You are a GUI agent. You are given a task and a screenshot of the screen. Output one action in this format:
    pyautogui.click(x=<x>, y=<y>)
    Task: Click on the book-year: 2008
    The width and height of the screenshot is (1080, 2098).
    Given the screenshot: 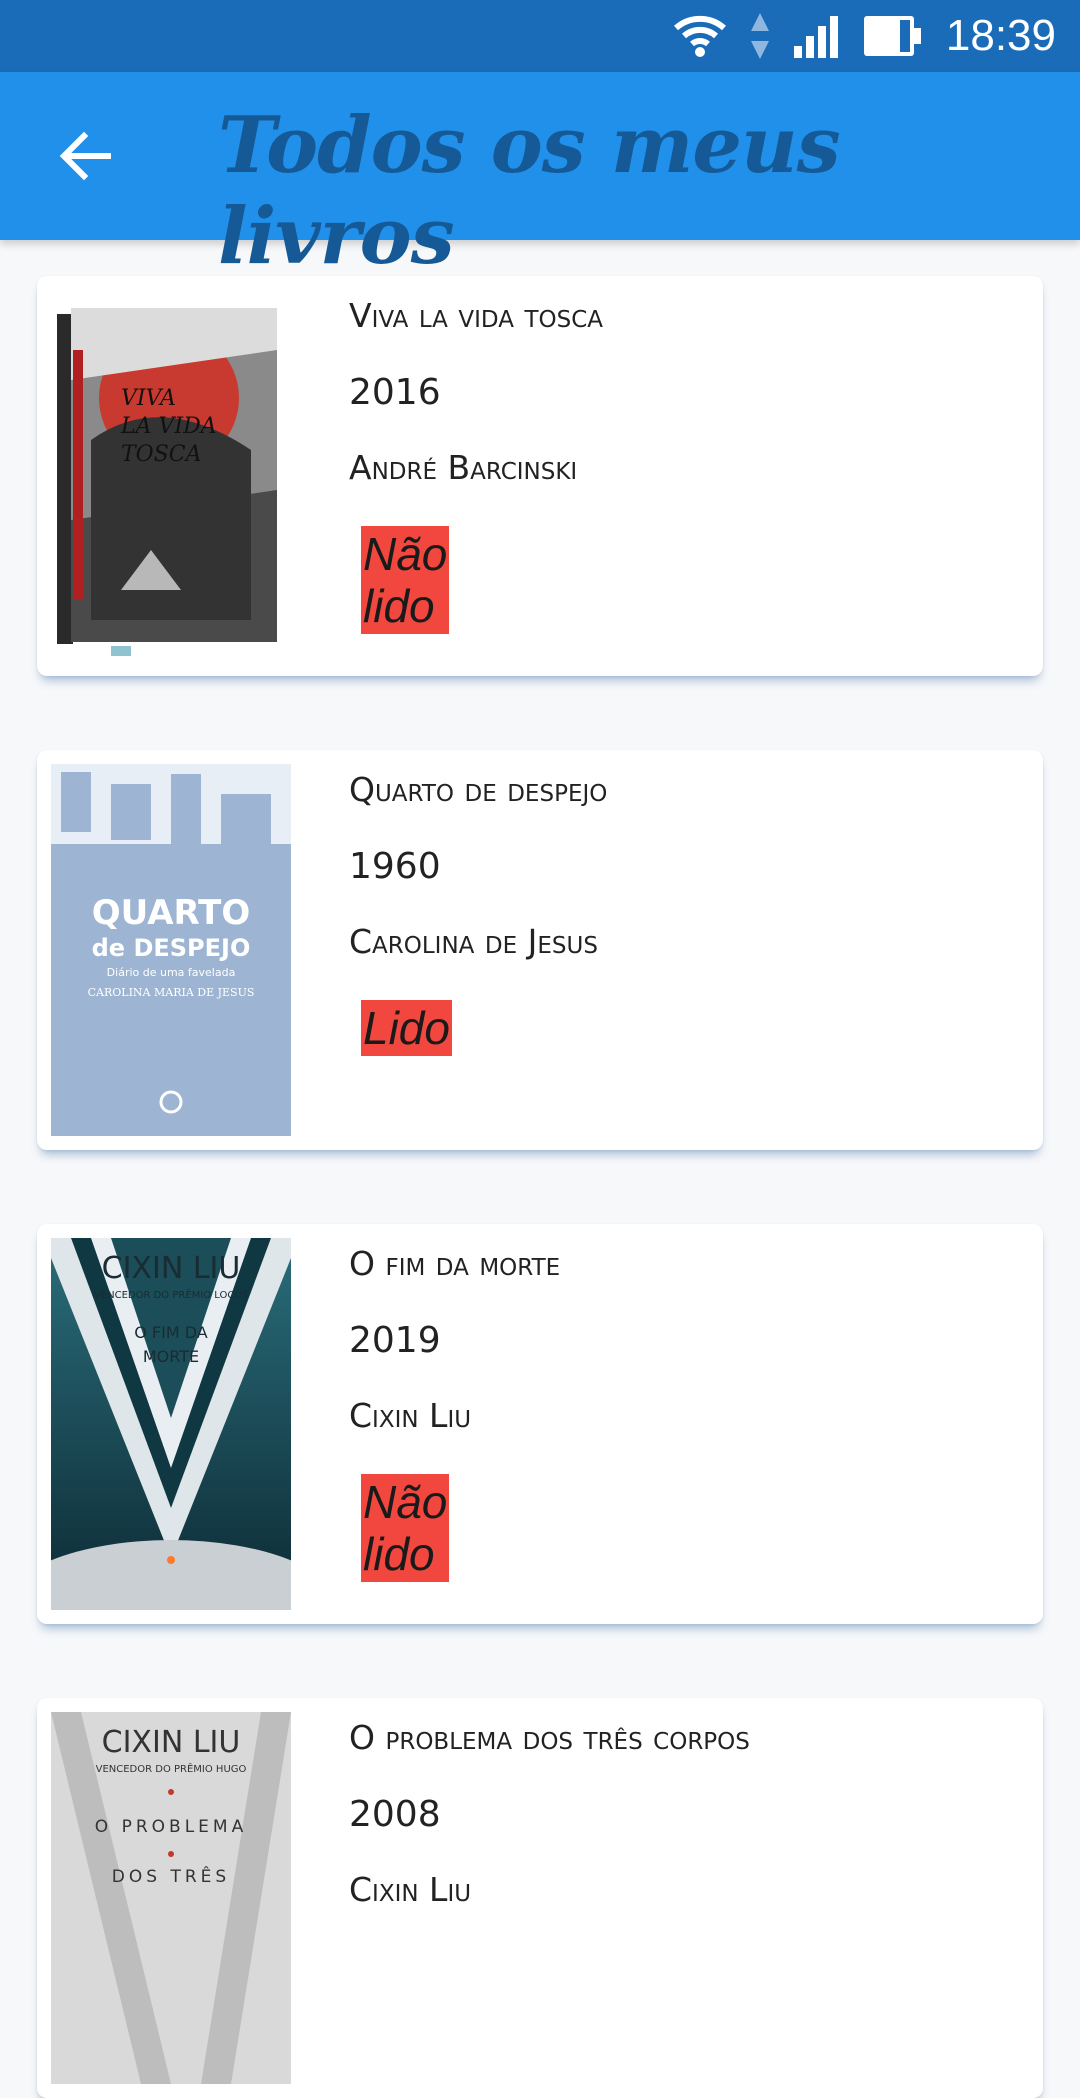 What is the action you would take?
    pyautogui.click(x=395, y=1814)
    